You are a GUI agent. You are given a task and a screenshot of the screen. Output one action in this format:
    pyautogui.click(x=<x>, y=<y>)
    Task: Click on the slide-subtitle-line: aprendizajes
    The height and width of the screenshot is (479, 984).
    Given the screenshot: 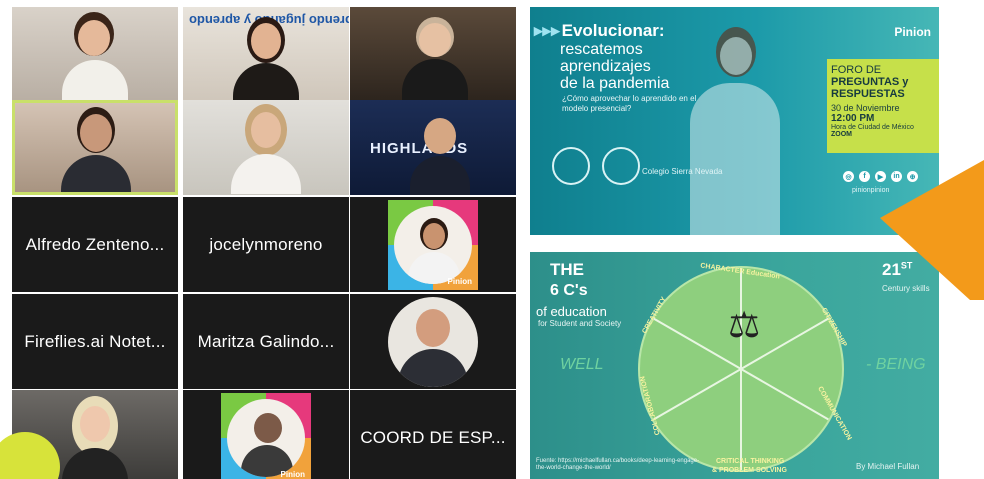 What is the action you would take?
    pyautogui.click(x=605, y=66)
    